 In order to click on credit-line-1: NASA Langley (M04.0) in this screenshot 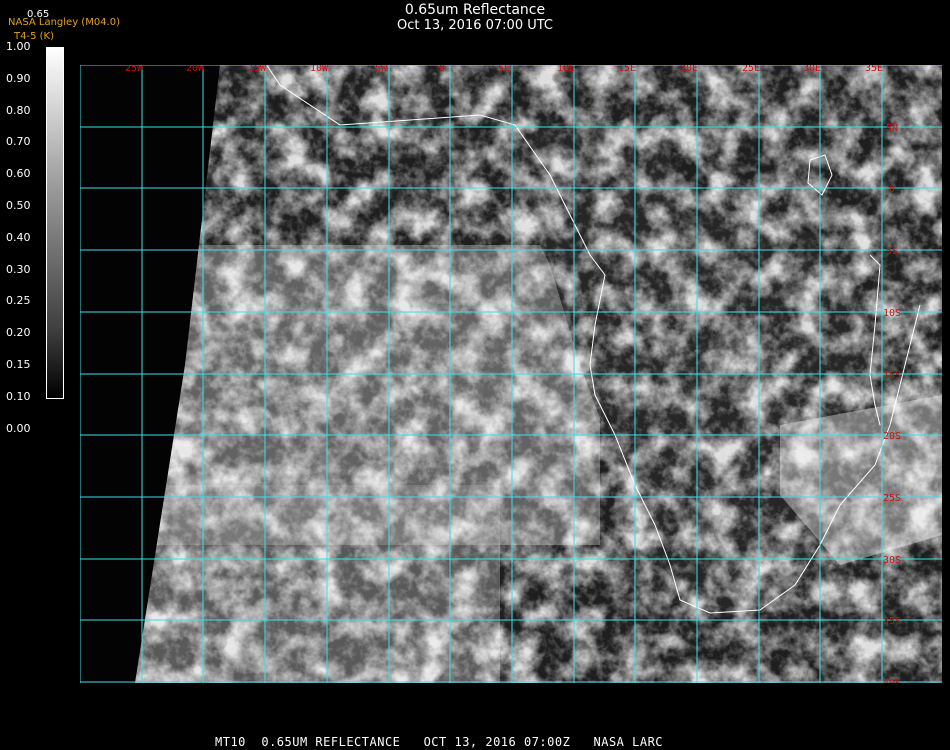, I will do `click(64, 22)`.